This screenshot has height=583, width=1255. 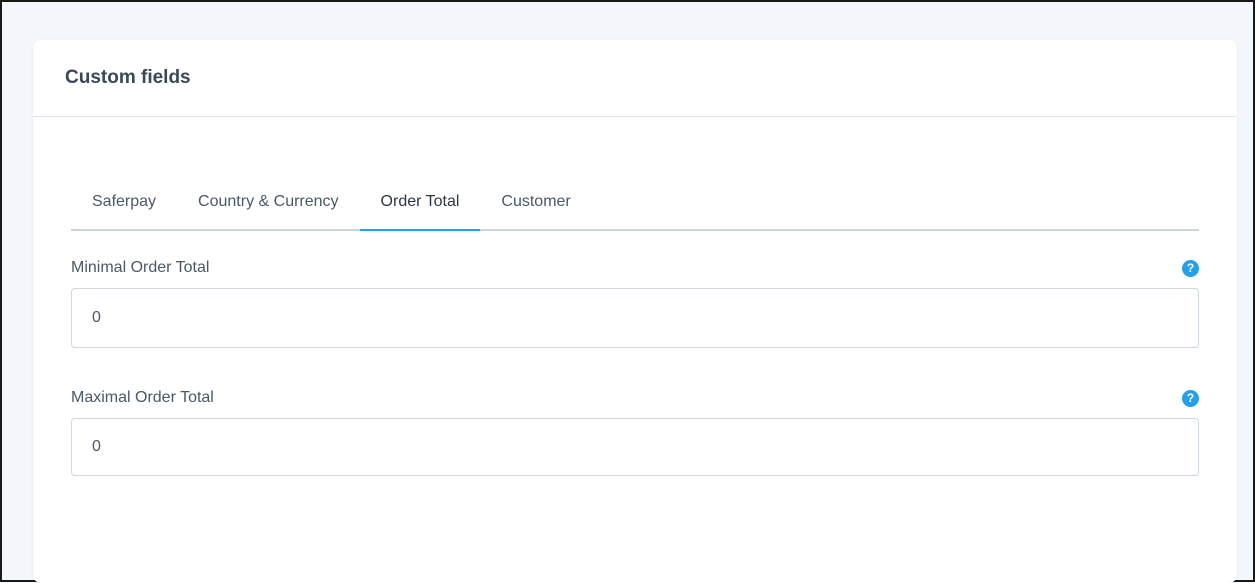 I want to click on field-label-row: Maximal Order Total ?, so click(x=635, y=398).